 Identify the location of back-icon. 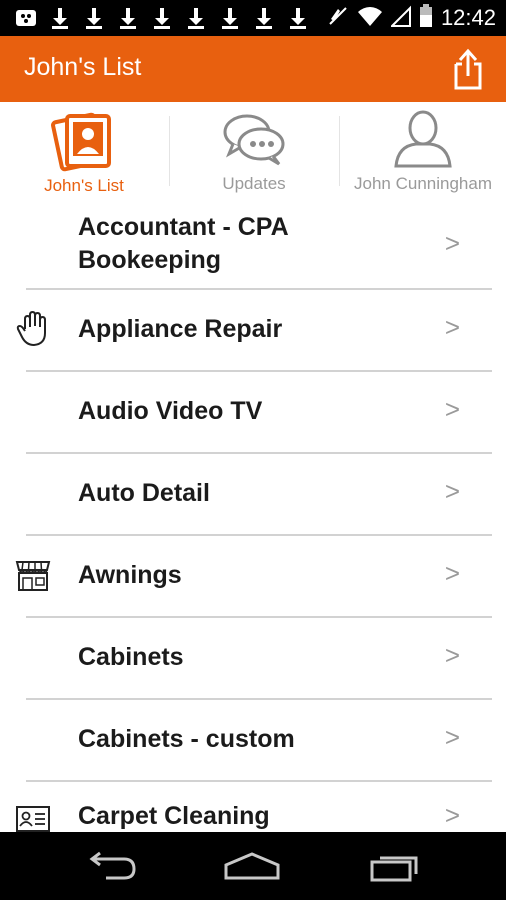
(112, 865).